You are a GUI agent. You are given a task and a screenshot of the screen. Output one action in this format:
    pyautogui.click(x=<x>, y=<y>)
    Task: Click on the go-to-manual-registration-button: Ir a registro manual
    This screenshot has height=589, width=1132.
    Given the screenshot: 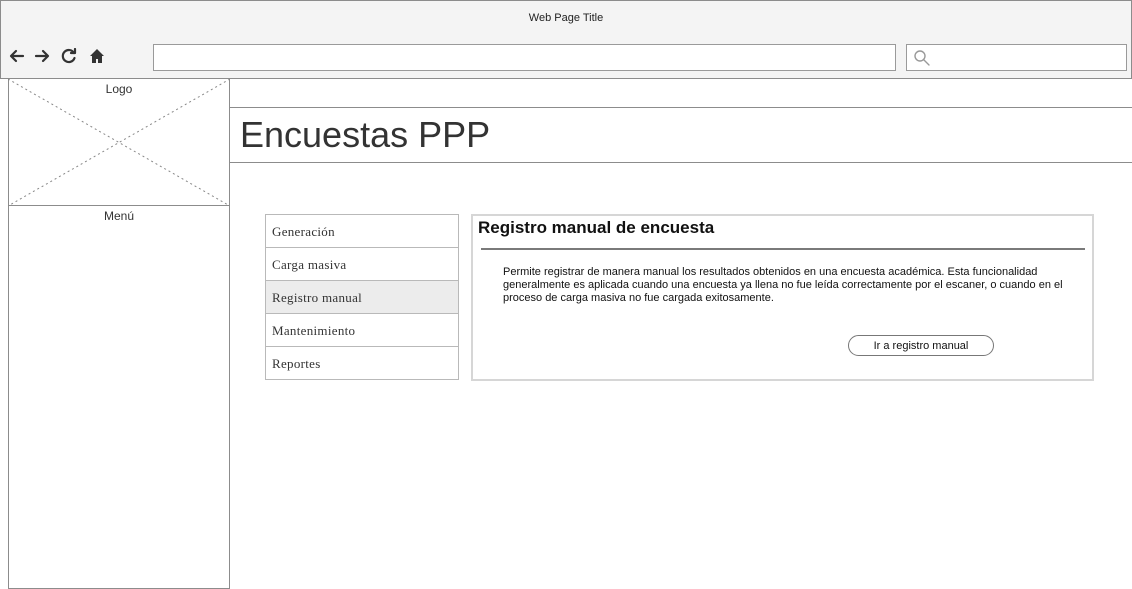 What is the action you would take?
    pyautogui.click(x=921, y=345)
    